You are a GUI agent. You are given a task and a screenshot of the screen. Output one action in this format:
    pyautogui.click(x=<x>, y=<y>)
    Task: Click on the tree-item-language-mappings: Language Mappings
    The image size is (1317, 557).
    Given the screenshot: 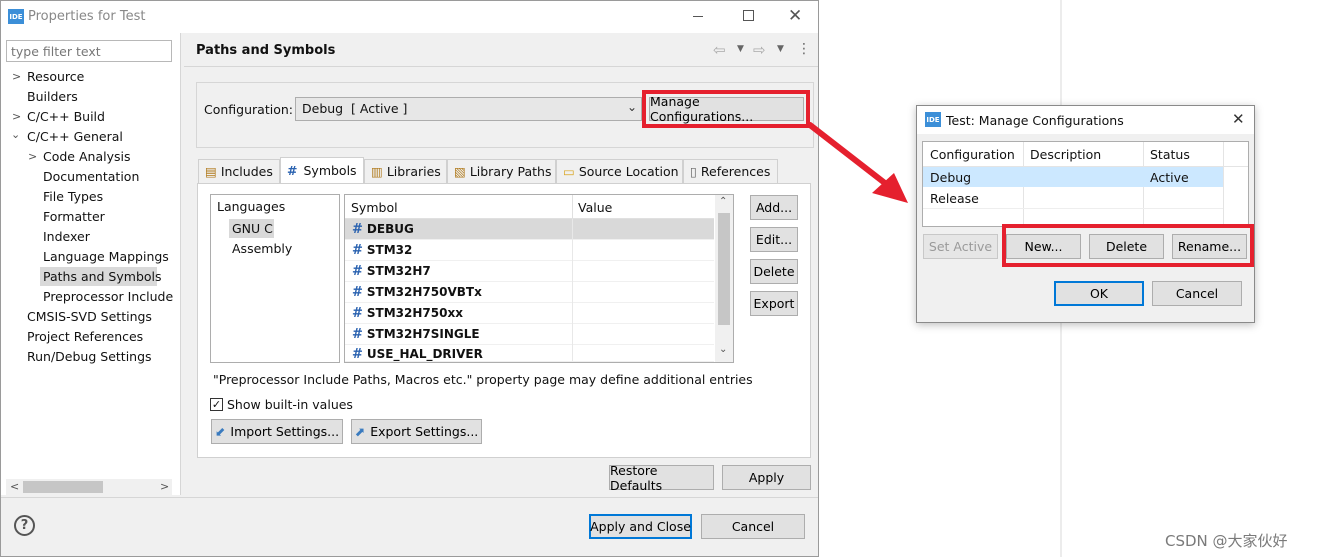 What is the action you would take?
    pyautogui.click(x=106, y=256)
    